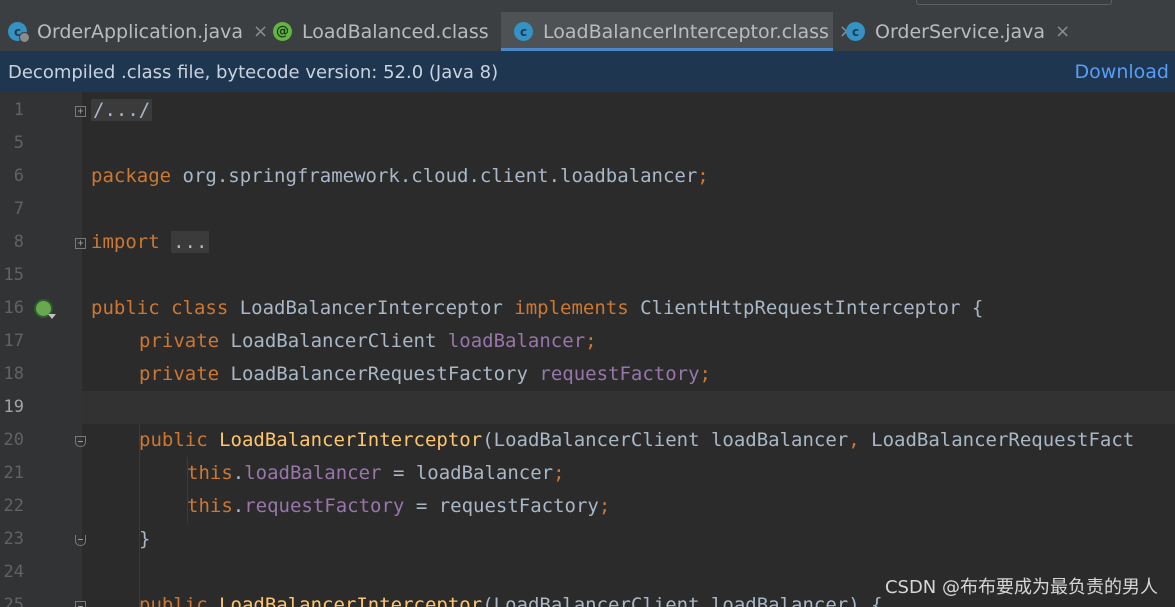 The width and height of the screenshot is (1175, 607). What do you see at coordinates (571, 308) in the screenshot?
I see `keyword: implements` at bounding box center [571, 308].